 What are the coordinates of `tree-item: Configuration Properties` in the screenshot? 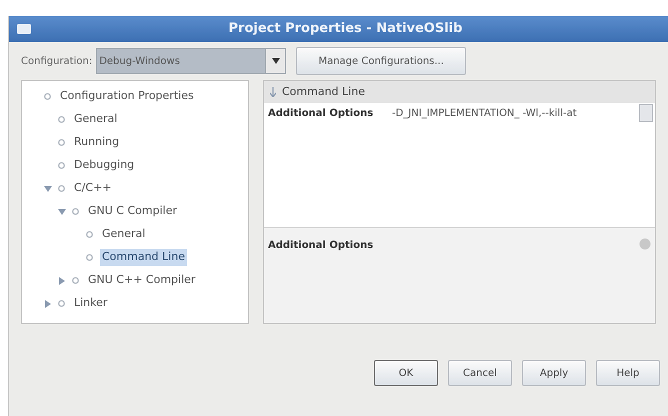 It's located at (127, 96).